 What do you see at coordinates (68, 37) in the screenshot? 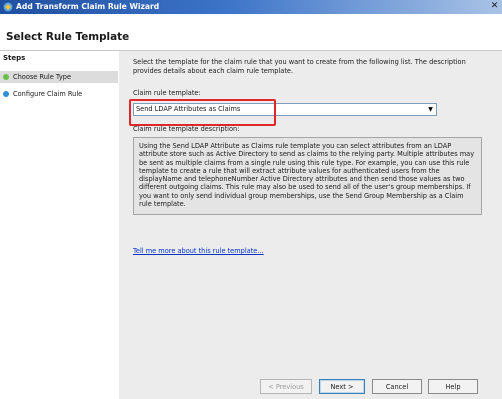
I see `page-title: Select Rule Template` at bounding box center [68, 37].